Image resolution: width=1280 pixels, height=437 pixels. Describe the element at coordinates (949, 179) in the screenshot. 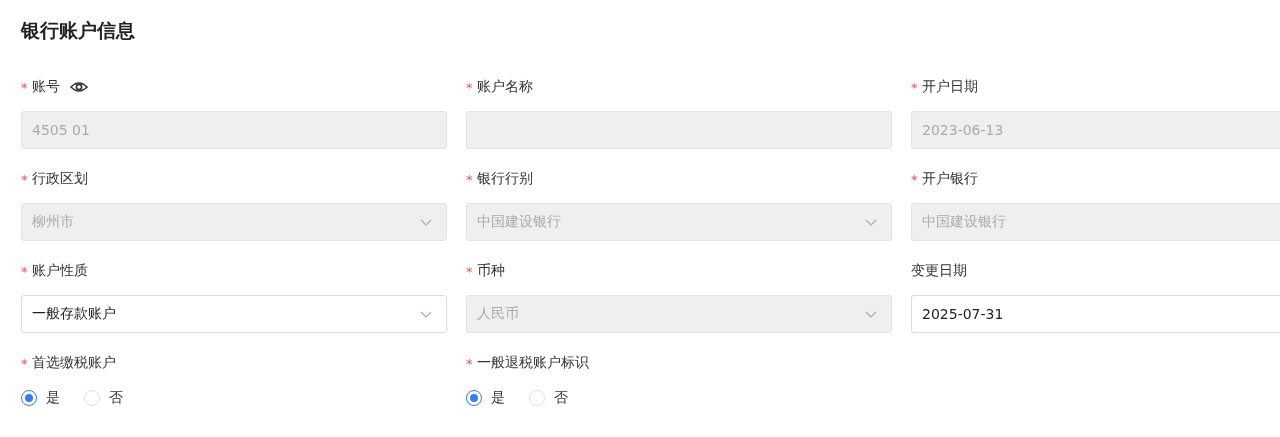

I see `field-label: 开户银行` at that location.